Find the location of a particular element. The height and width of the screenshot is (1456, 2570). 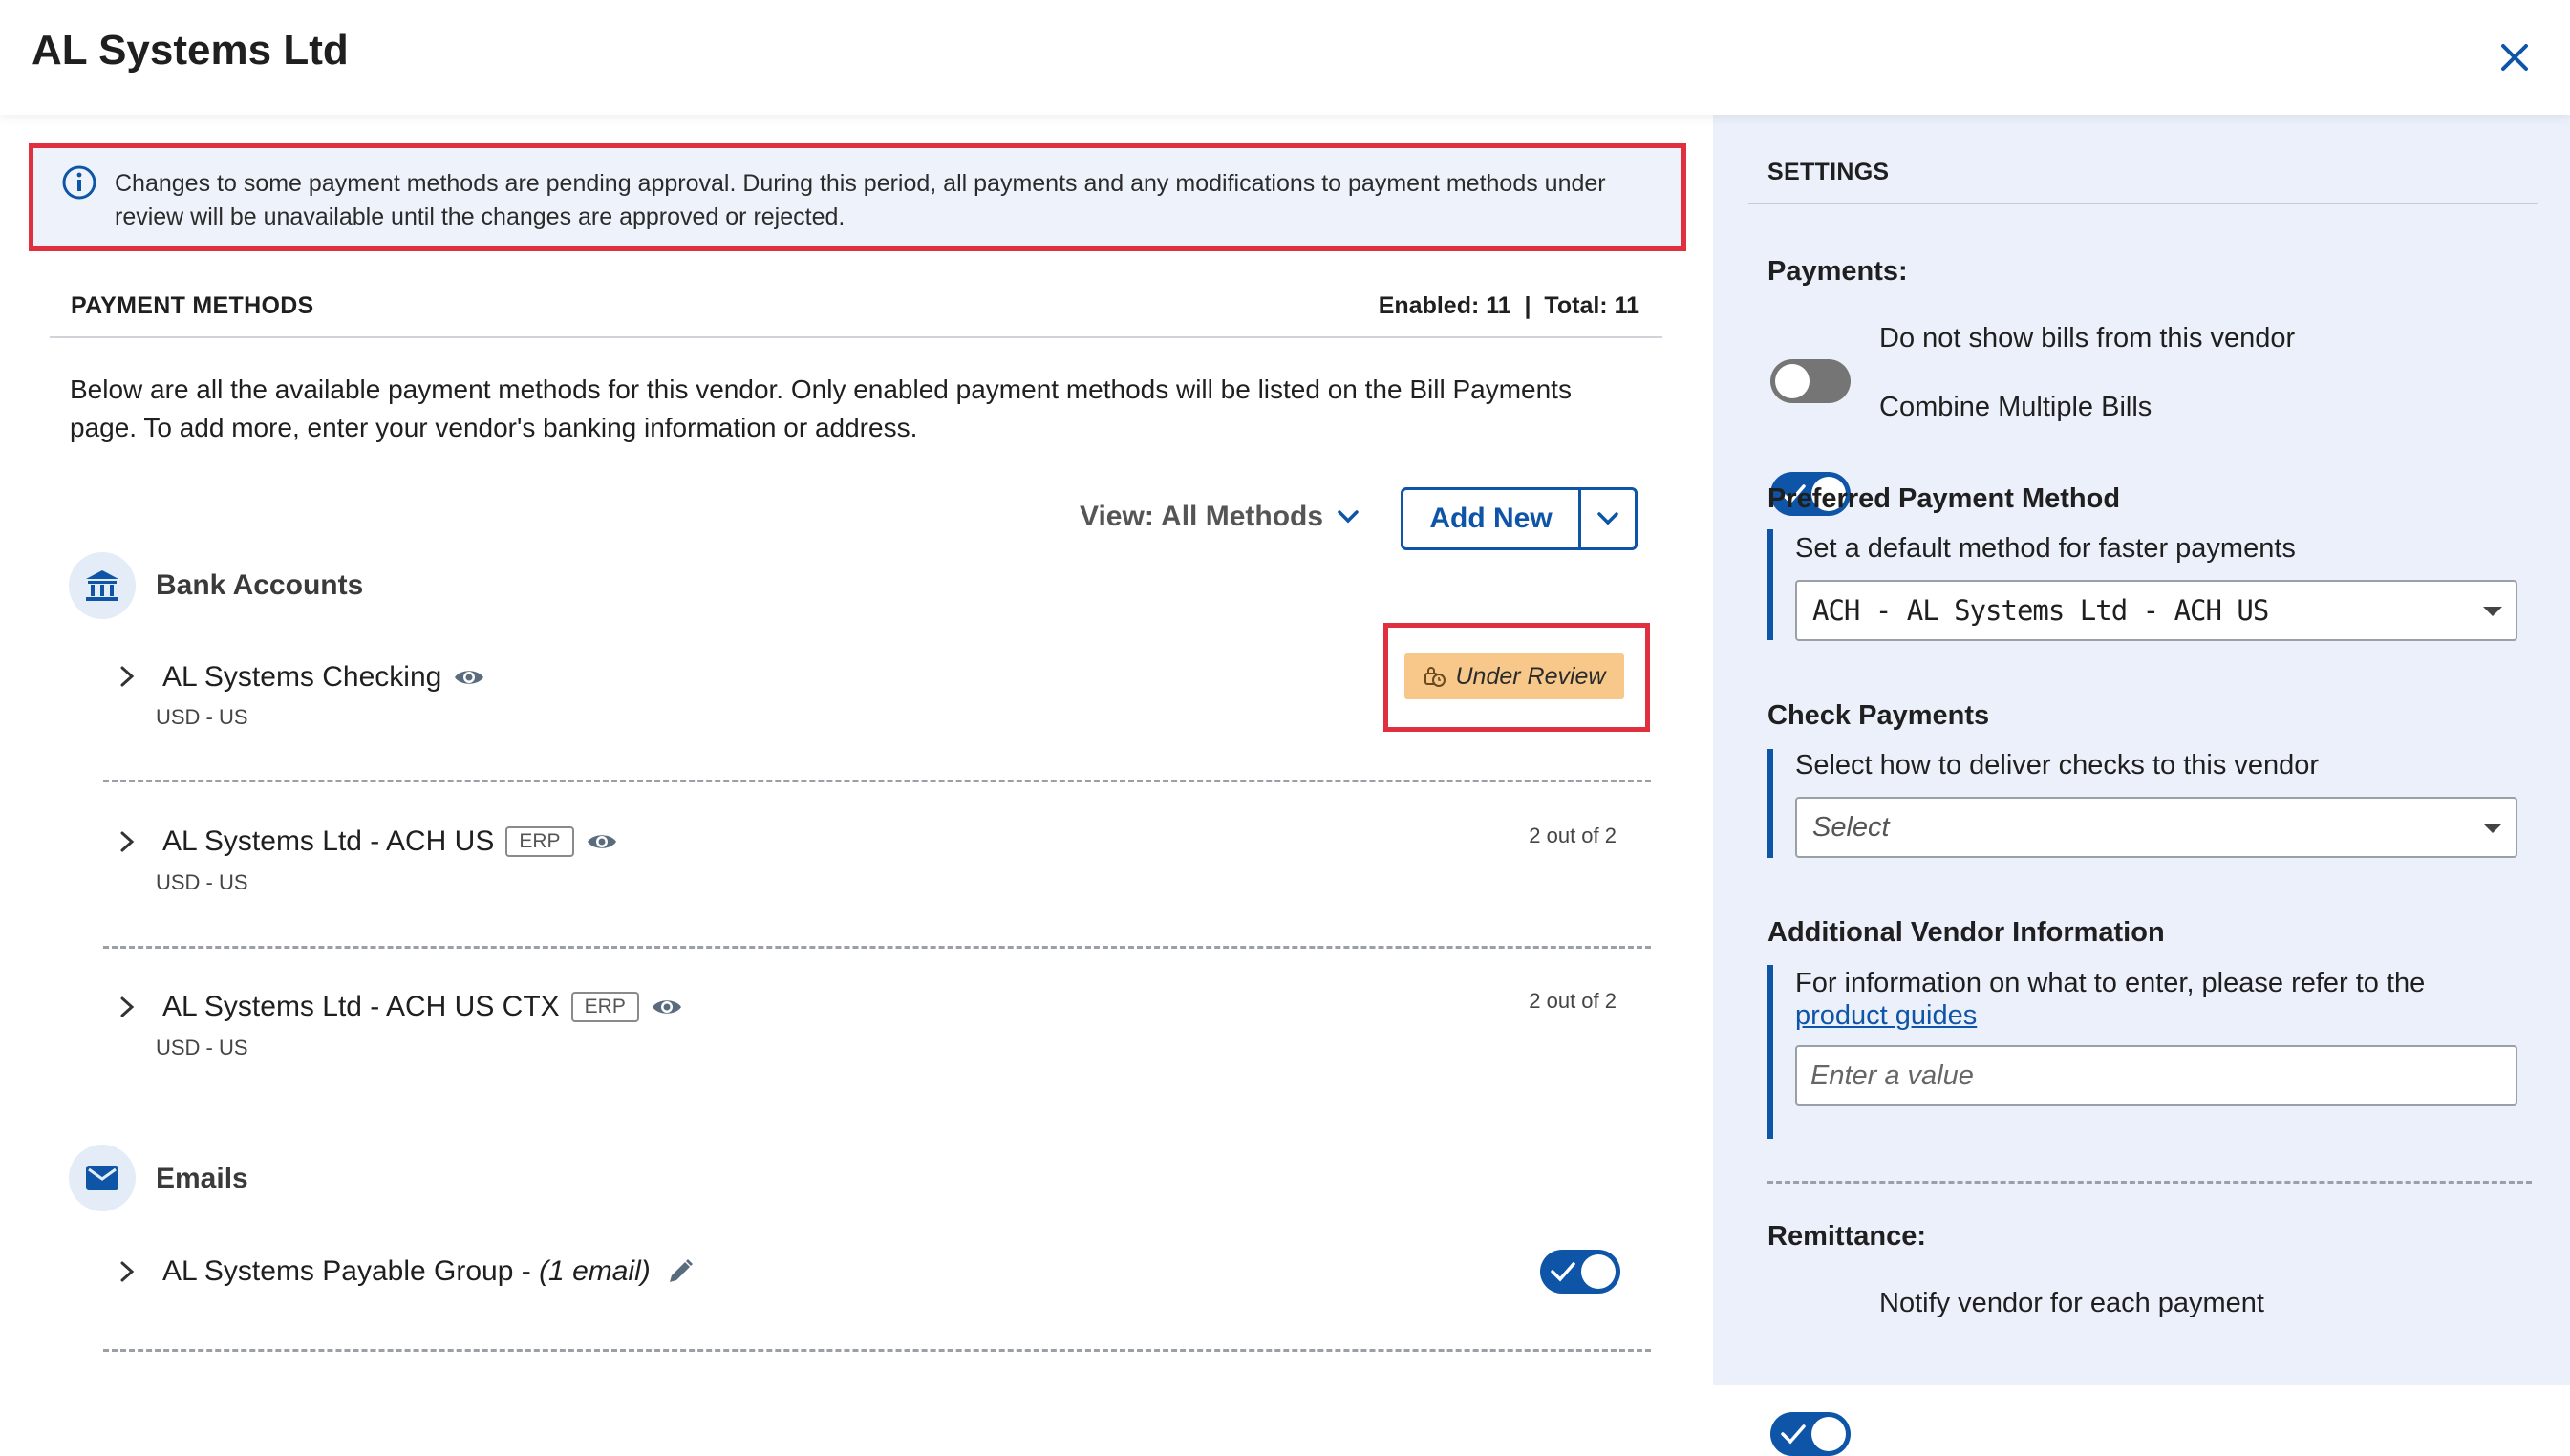

email-group-icon-wrap is located at coordinates (102, 1178).